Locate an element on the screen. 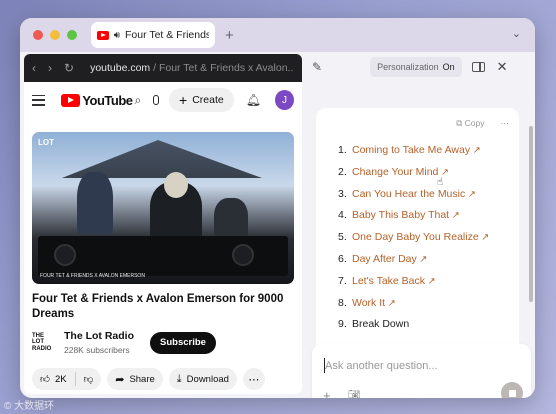  track-title: Let's Take Back is located at coordinates (388, 281).